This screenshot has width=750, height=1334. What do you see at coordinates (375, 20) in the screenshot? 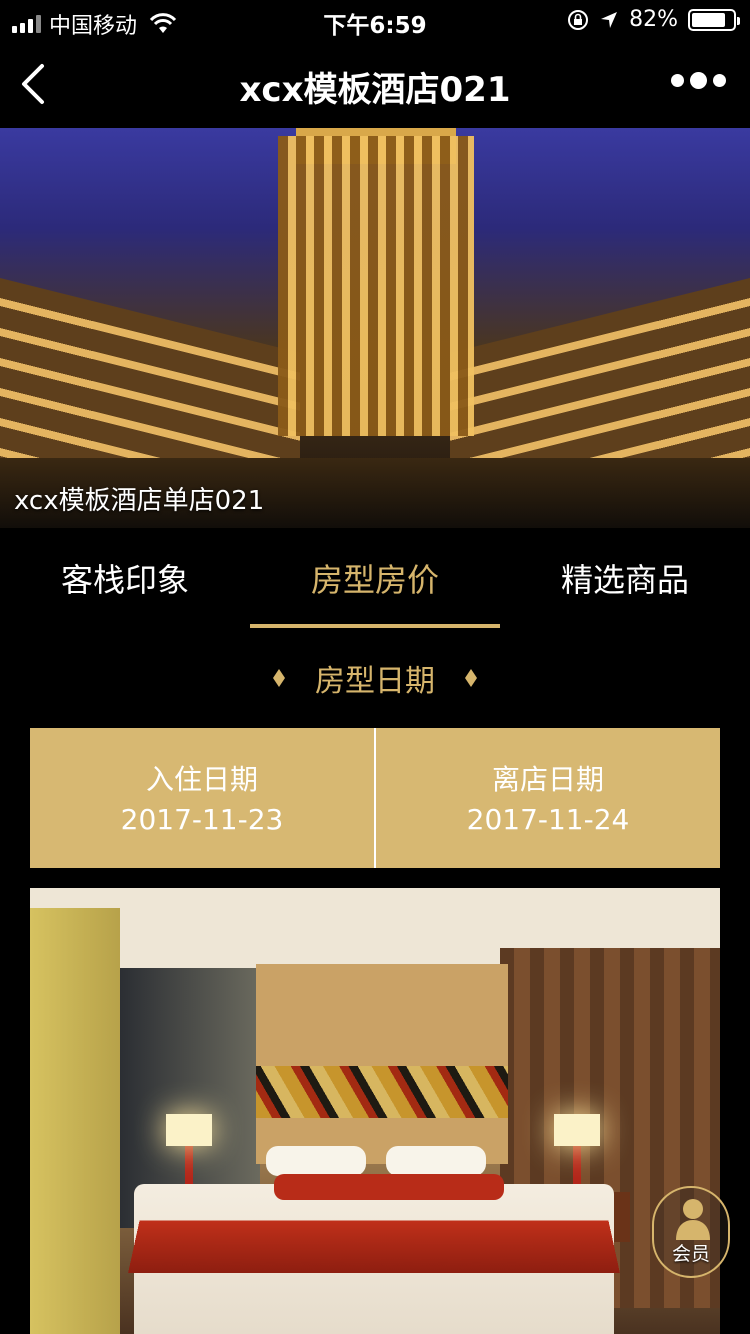
I see `status-bar: 中国移动 下午6:59 82%` at bounding box center [375, 20].